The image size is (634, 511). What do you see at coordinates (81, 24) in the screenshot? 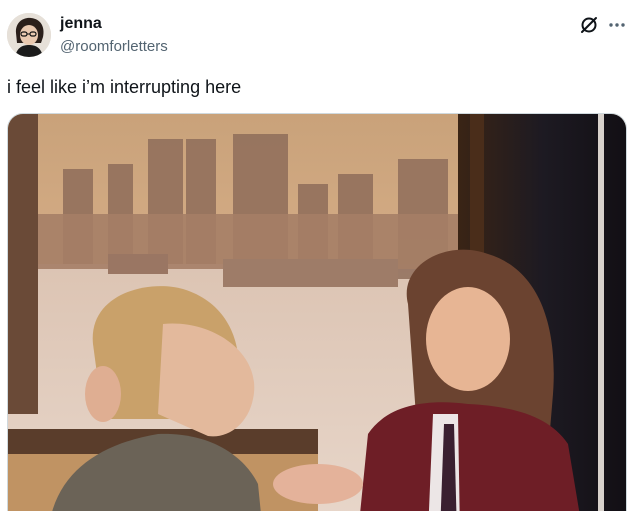
I see `author-name: jenna` at bounding box center [81, 24].